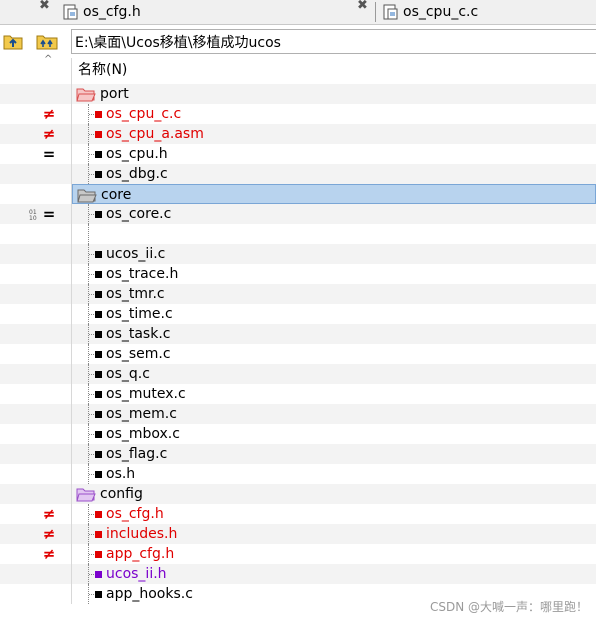 The width and height of the screenshot is (596, 621). What do you see at coordinates (334, 154) in the screenshot?
I see `row-content: os_cpu.h` at bounding box center [334, 154].